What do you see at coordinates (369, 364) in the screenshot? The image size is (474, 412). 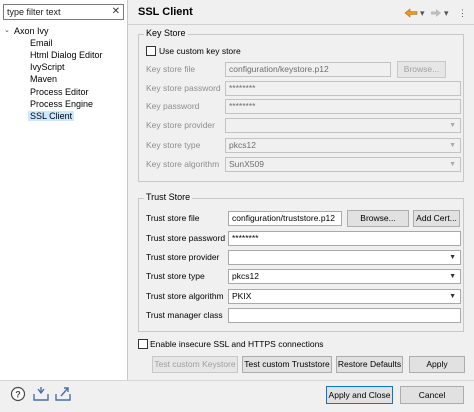 I see `restore-defaults-button: Restore Defaults` at bounding box center [369, 364].